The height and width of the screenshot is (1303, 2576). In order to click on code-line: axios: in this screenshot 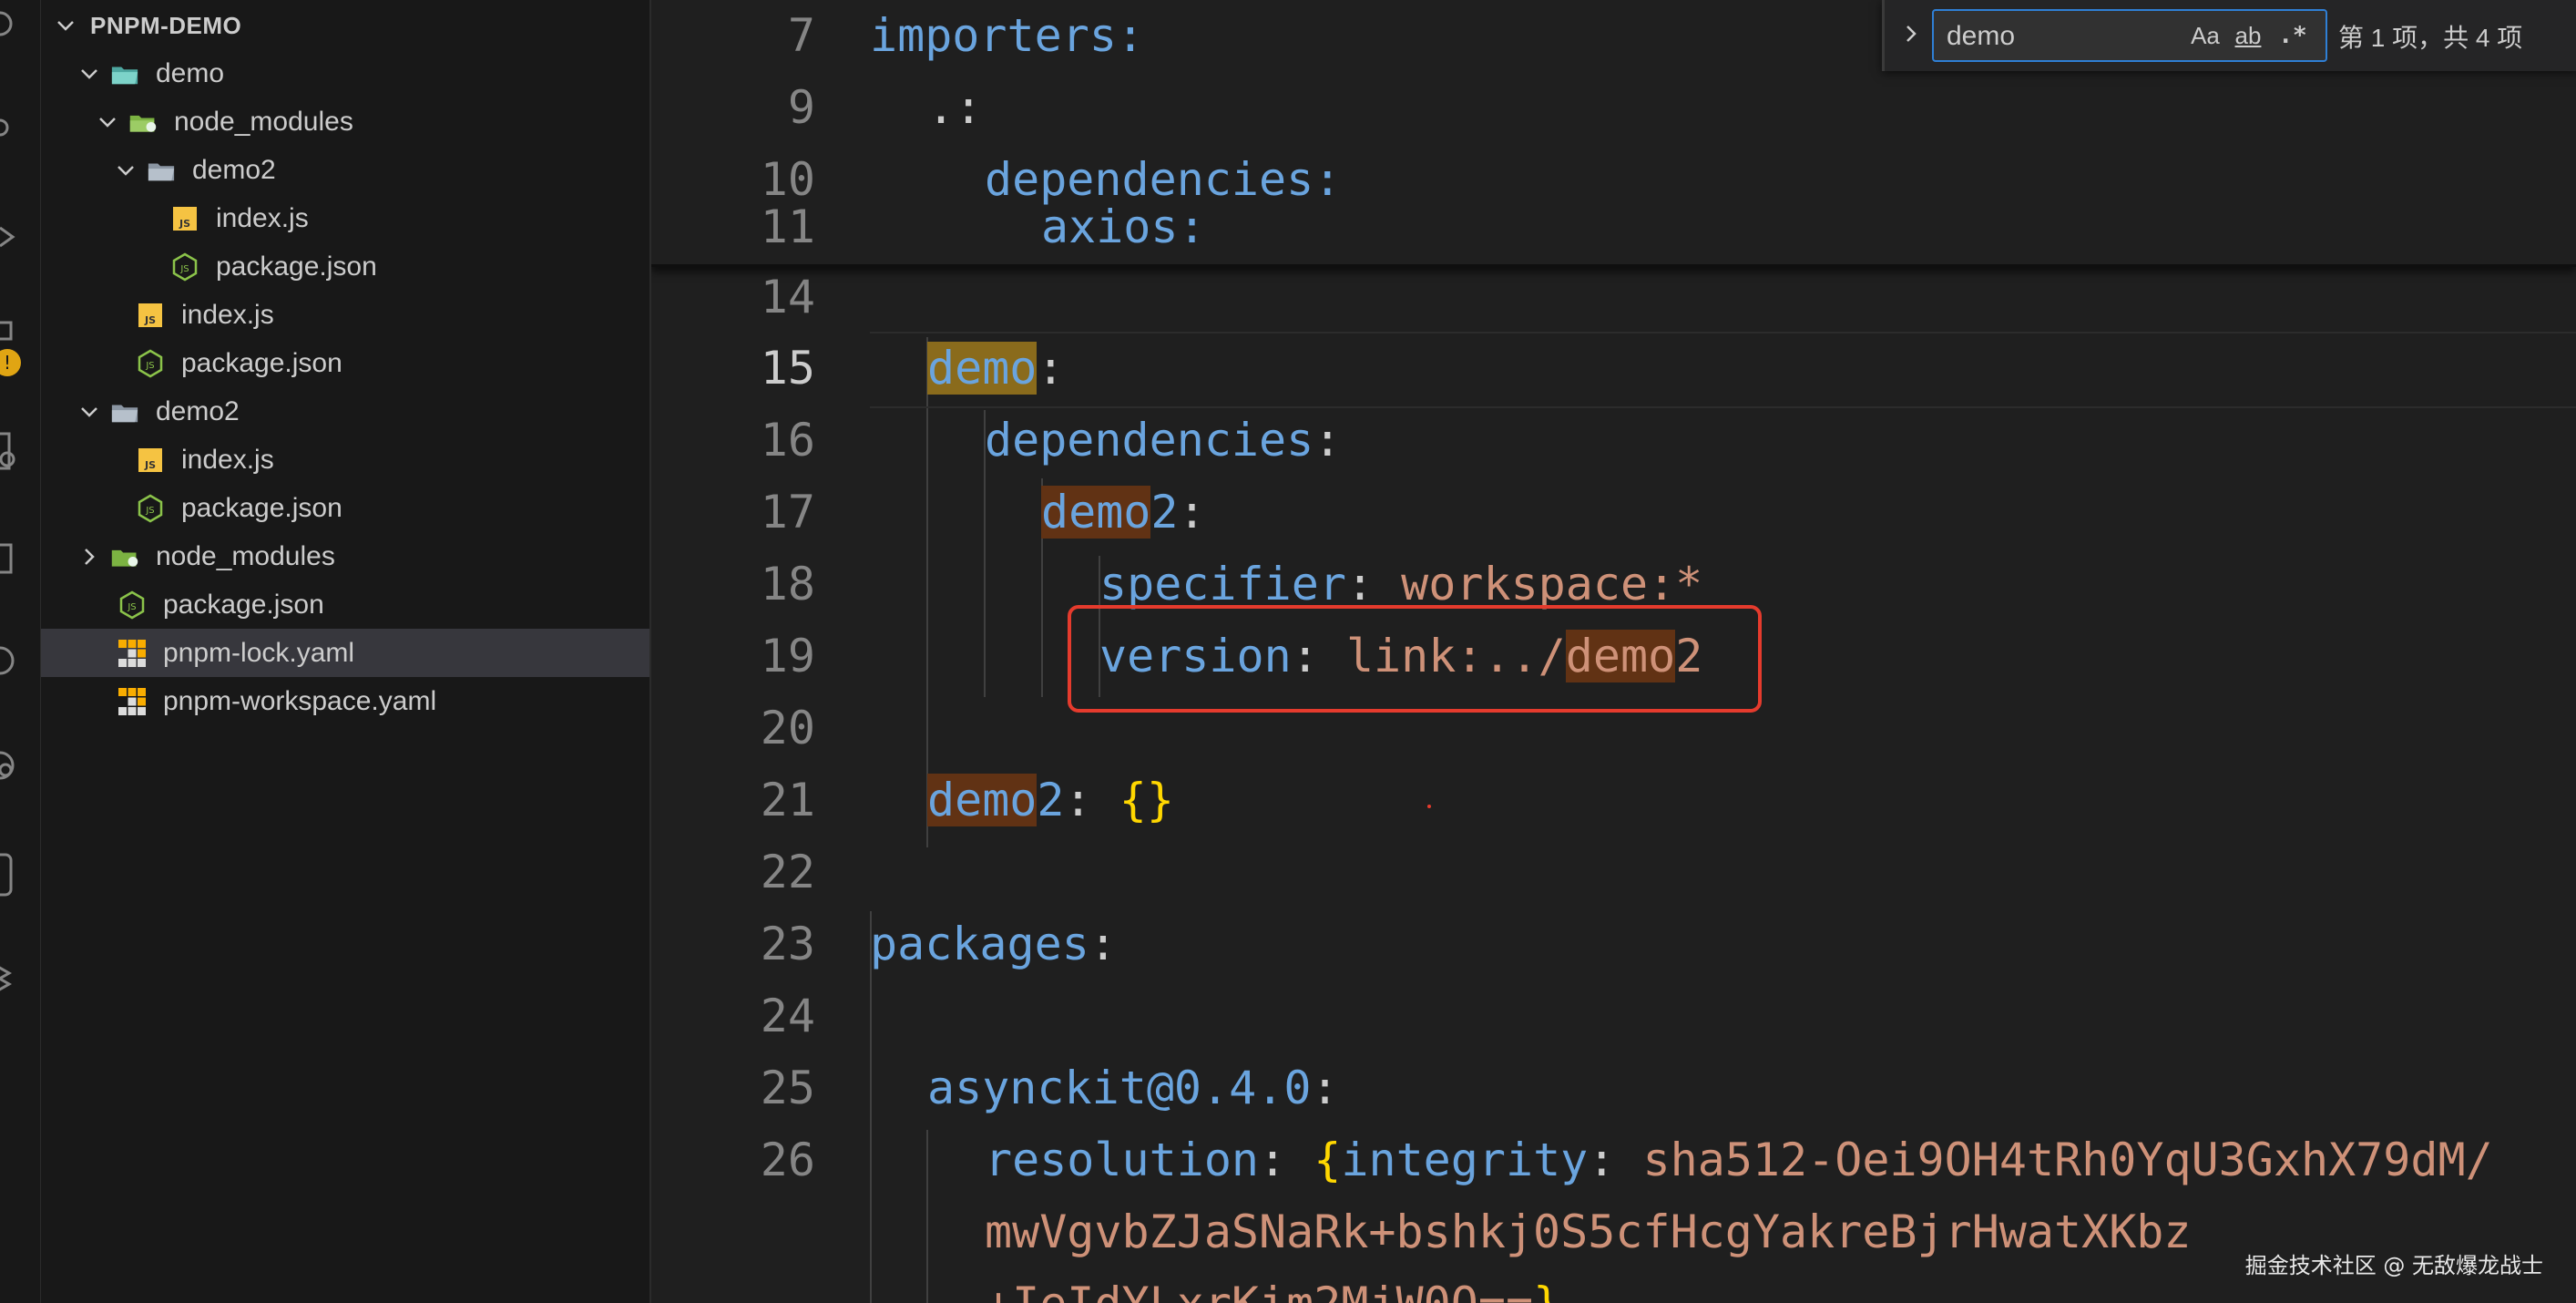, I will do `click(1123, 226)`.